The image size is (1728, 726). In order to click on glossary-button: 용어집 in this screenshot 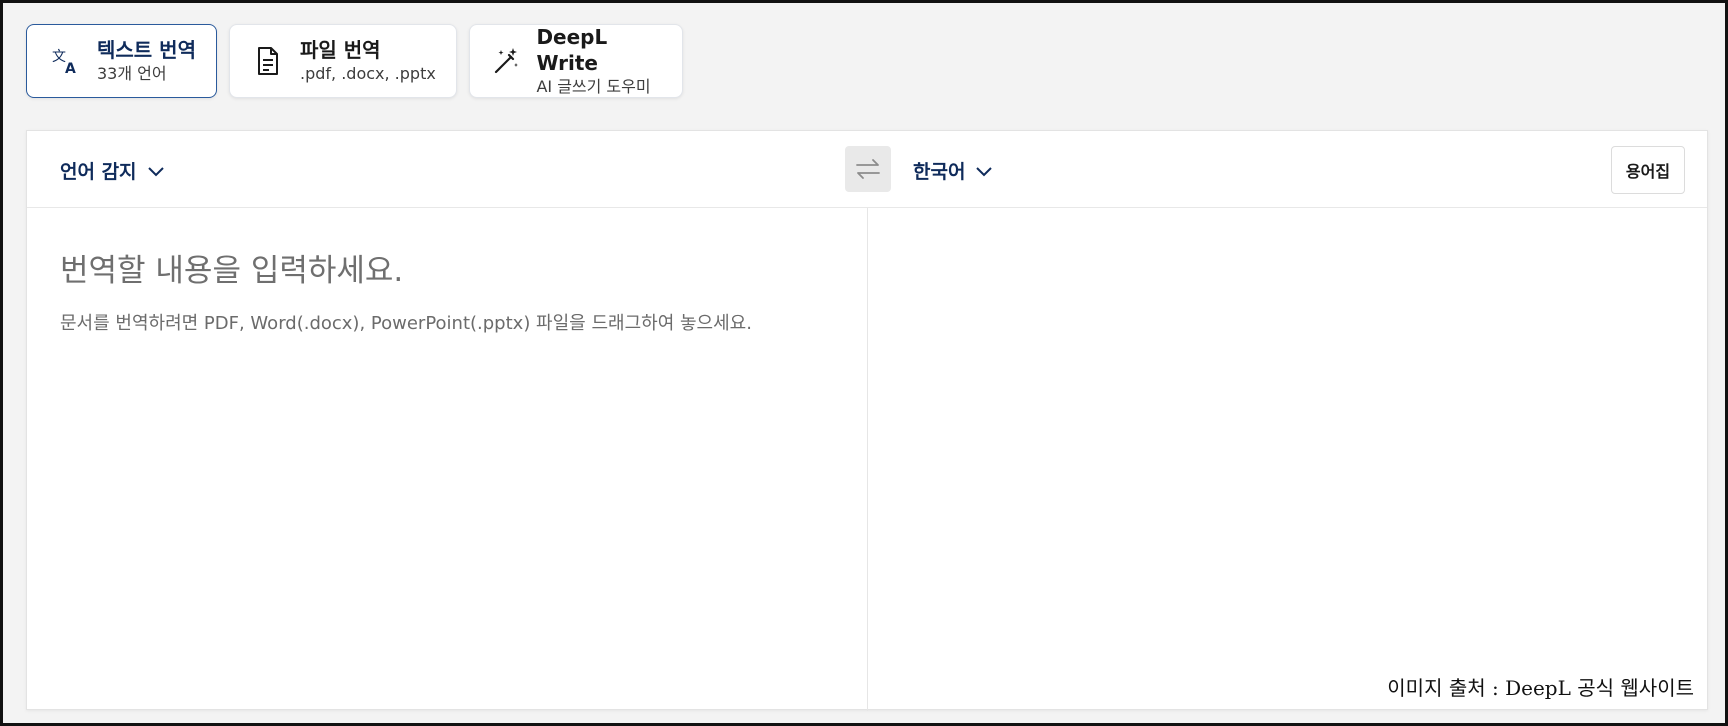, I will do `click(1648, 170)`.